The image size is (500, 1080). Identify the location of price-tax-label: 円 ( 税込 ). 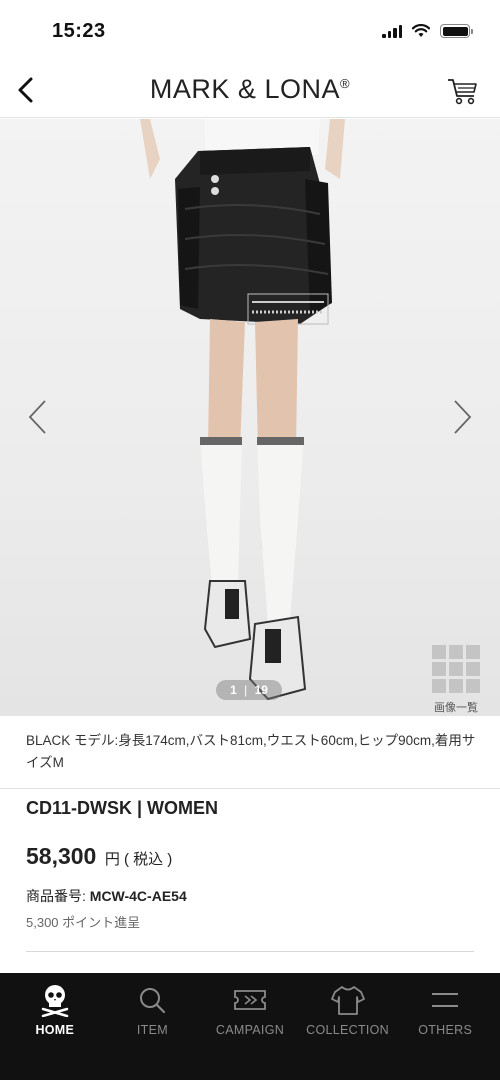
(138, 859).